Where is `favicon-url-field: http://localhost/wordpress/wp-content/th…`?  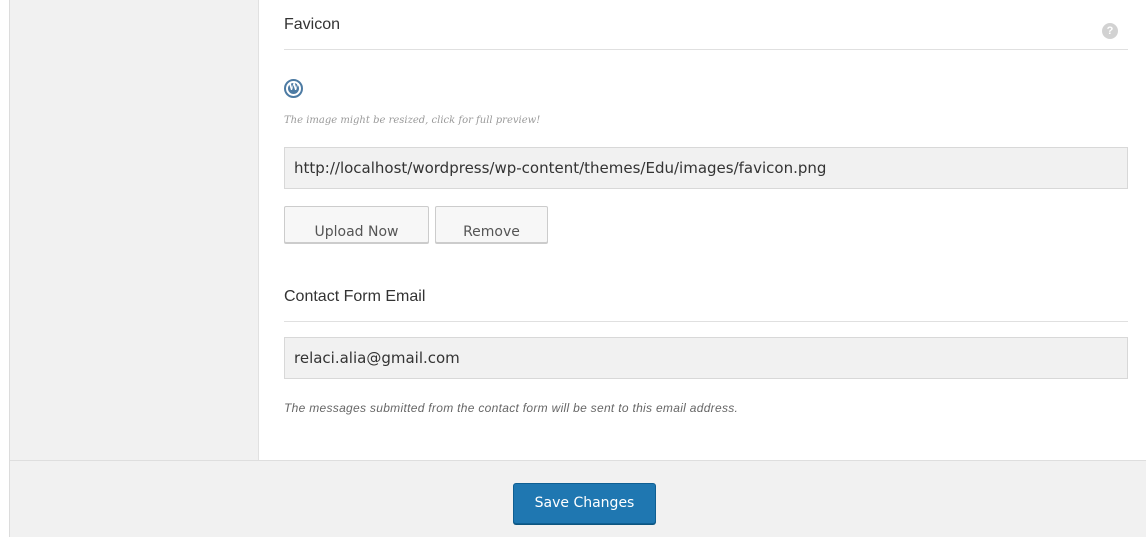
favicon-url-field: http://localhost/wordpress/wp-content/th… is located at coordinates (706, 168).